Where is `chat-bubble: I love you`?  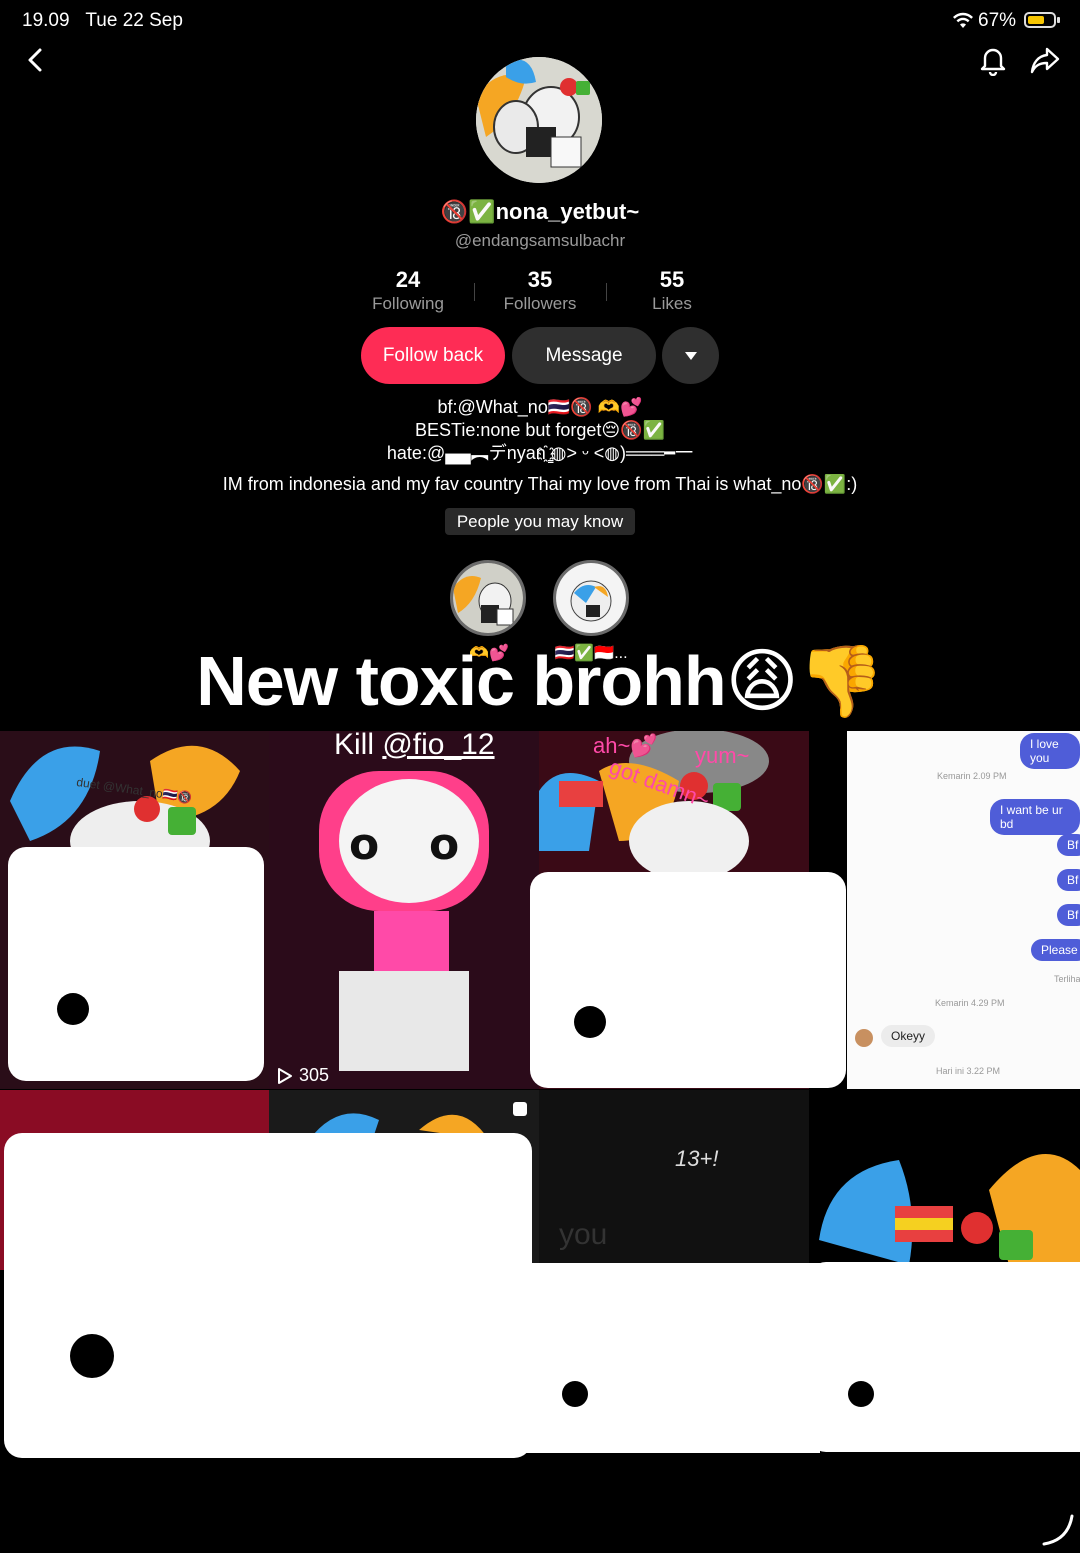 chat-bubble: I love you is located at coordinates (1050, 751).